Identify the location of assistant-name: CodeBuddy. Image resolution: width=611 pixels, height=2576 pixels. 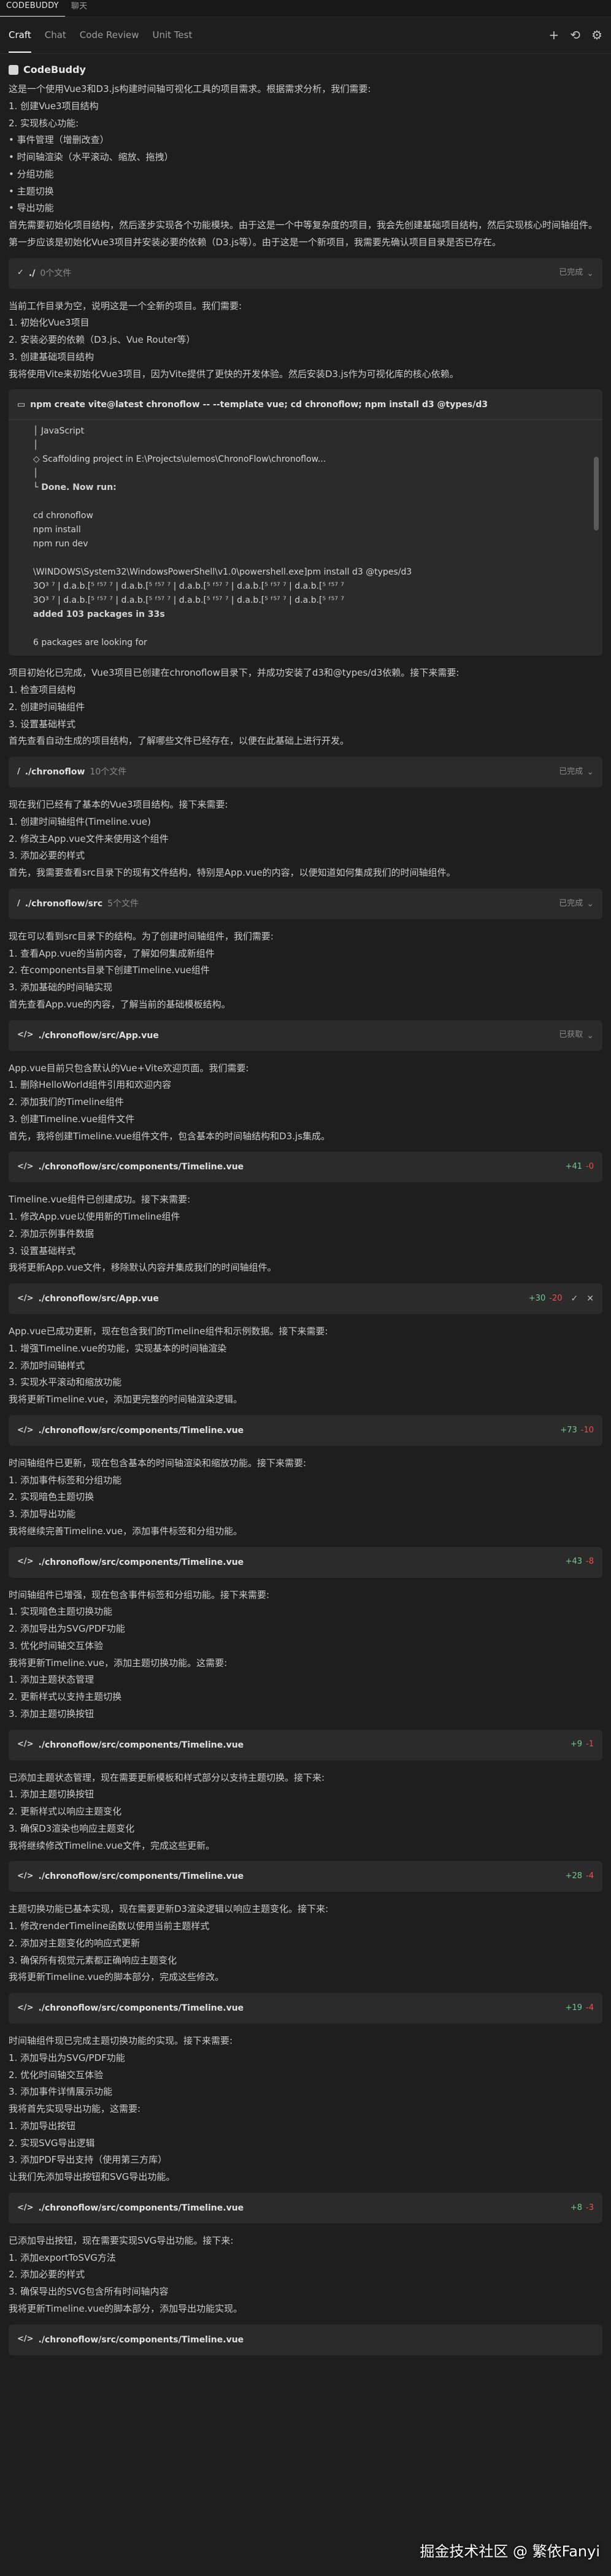
(54, 69).